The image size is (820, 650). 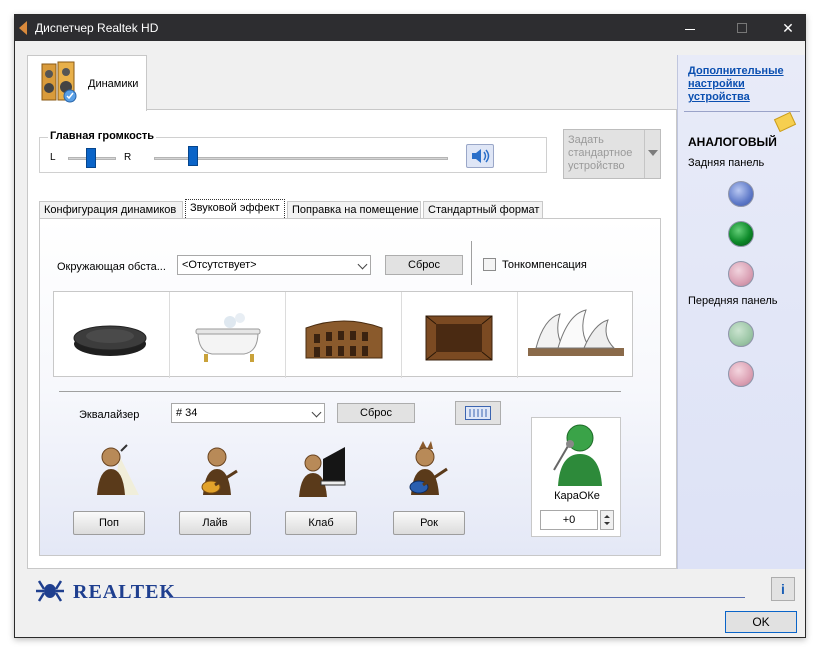 I want to click on opera-house-icon, so click(x=576, y=332).